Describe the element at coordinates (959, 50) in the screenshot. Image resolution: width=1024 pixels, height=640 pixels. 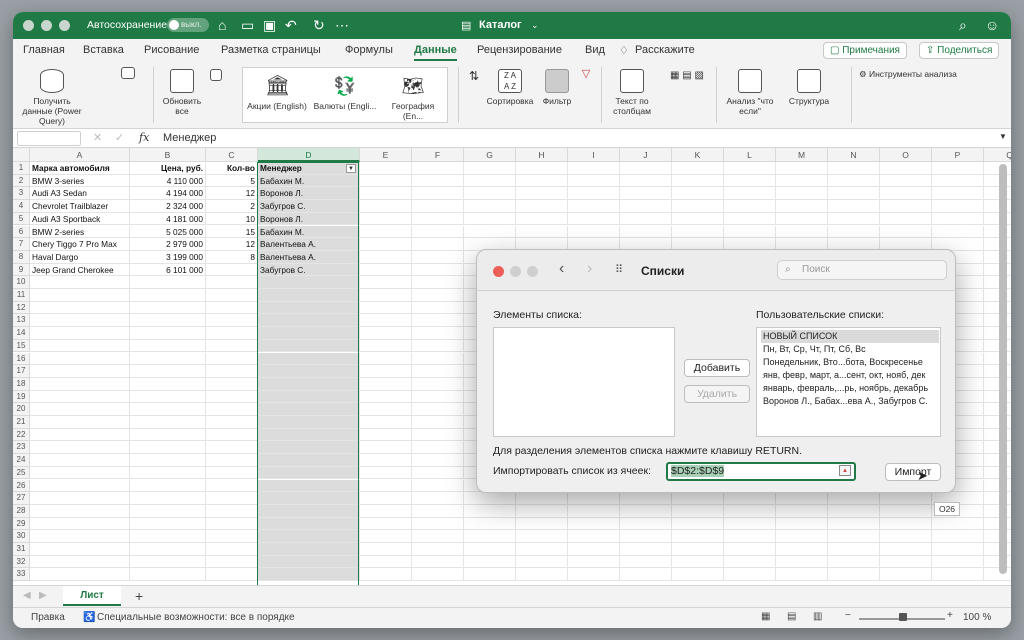
I see `share-button: ⇪ Поделиться` at that location.